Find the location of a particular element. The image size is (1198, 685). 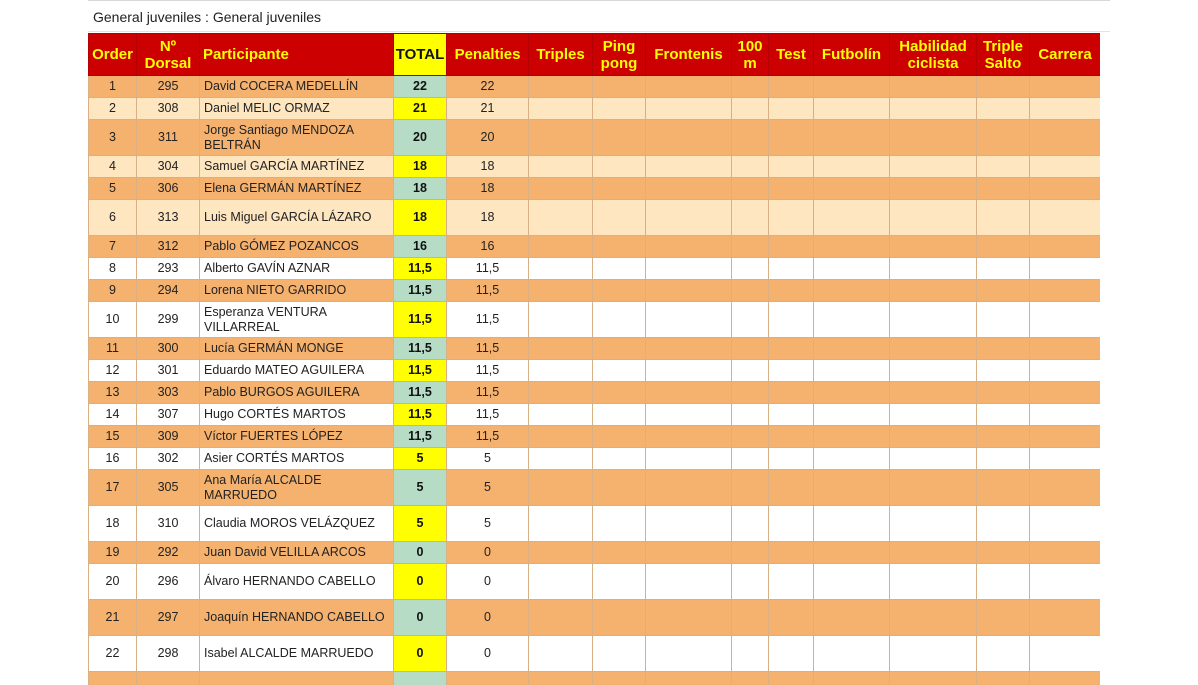

table-row: 8 293 Alberto GAVÍN AZNAR 11,5 11,5 is located at coordinates (594, 268).